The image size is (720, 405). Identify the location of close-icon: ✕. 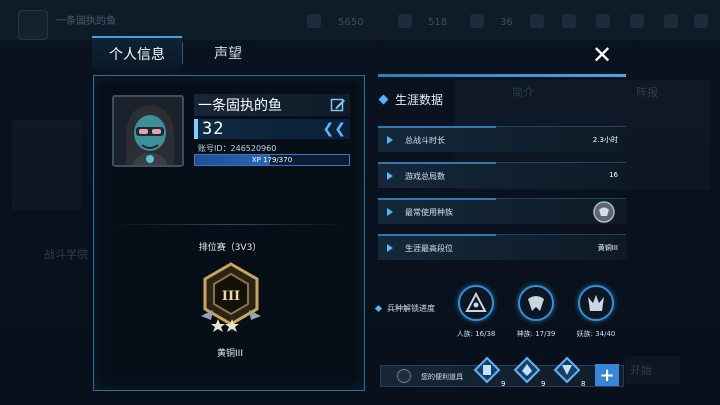
(602, 55).